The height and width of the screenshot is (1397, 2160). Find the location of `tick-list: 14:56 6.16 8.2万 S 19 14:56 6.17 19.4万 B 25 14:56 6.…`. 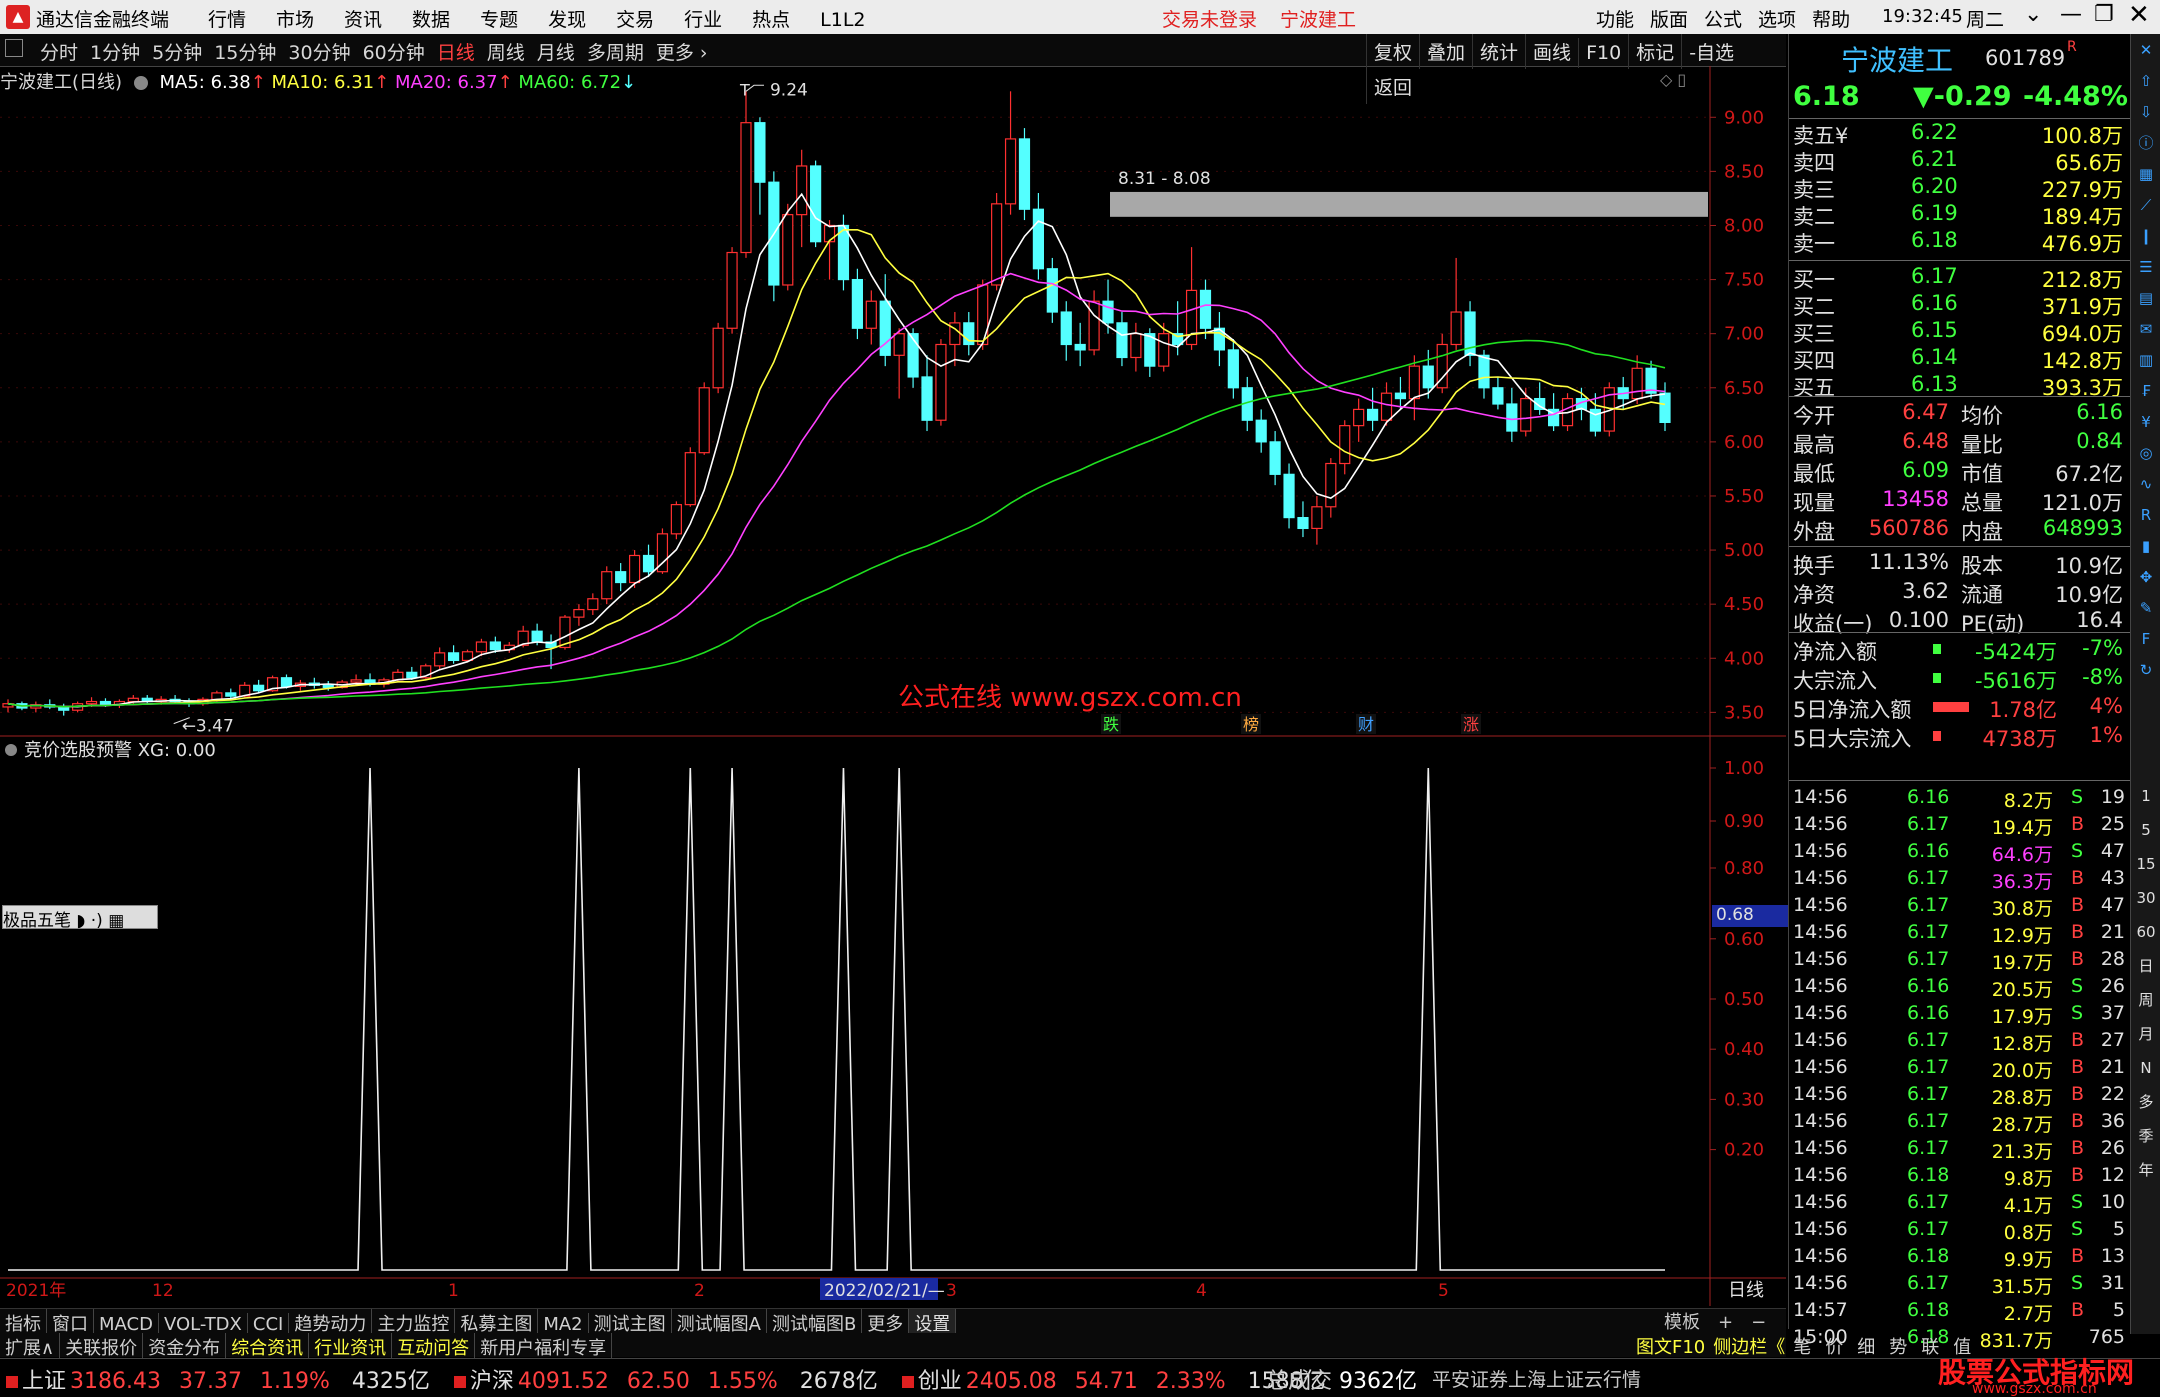

tick-list: 14:56 6.16 8.2万 S 19 14:56 6.17 19.4万 B 25 14:56 6.… is located at coordinates (1960, 1052).